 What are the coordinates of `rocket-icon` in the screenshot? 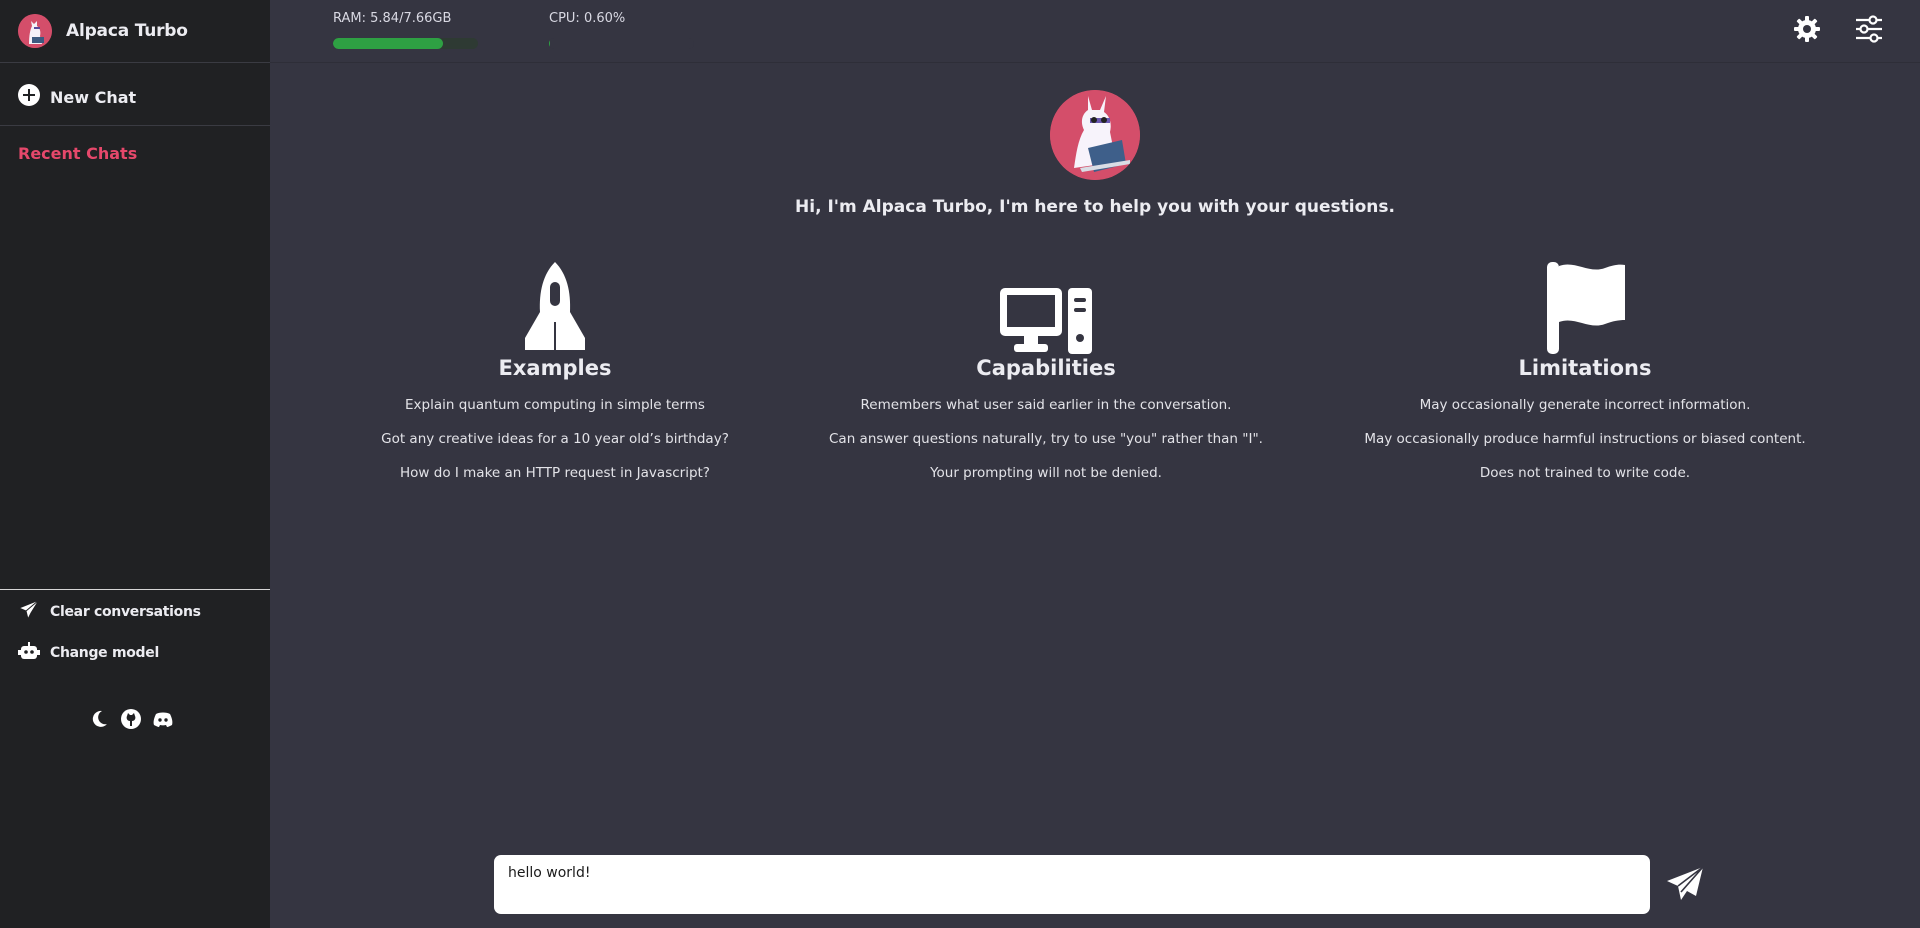 It's located at (555, 307).